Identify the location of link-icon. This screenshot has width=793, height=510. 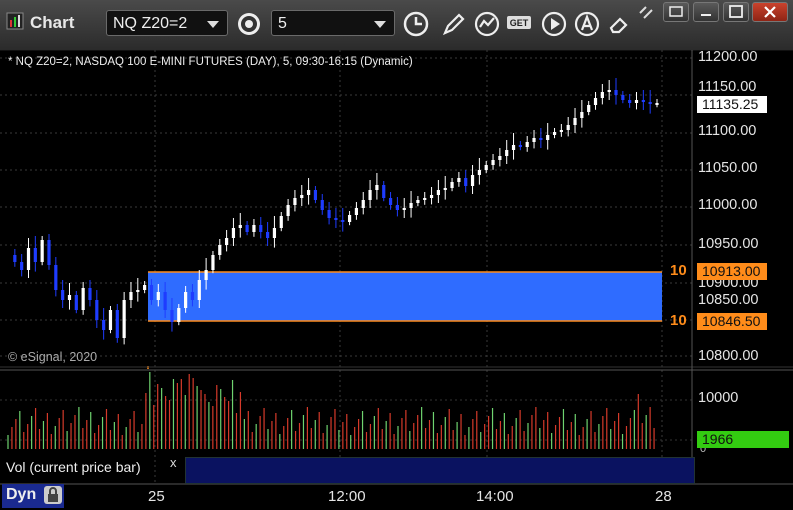
(647, 13).